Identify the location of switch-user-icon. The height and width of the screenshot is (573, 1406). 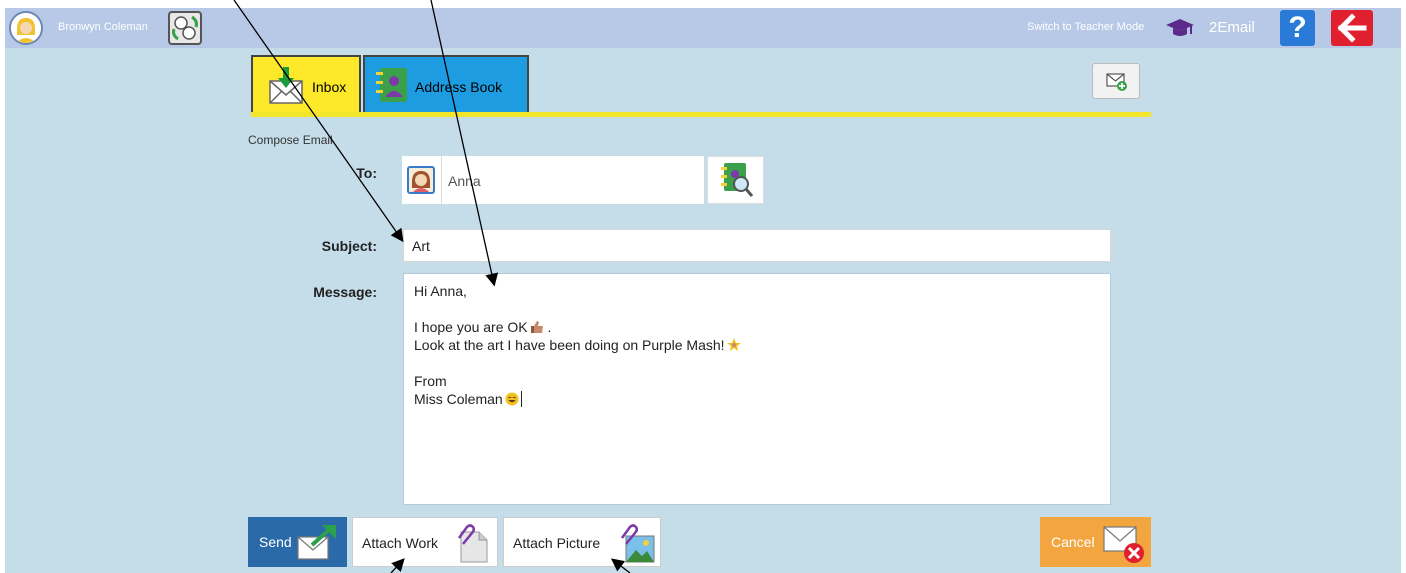
(185, 28).